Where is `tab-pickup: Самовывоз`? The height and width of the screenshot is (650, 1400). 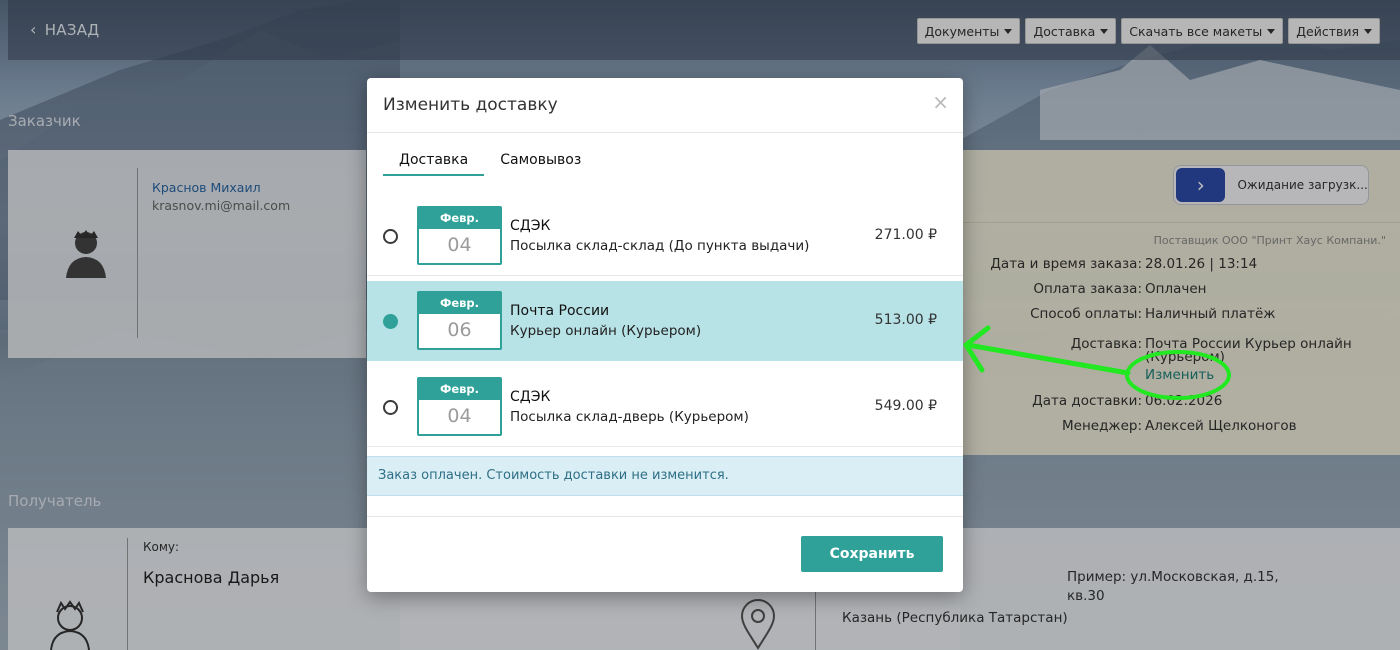 tab-pickup: Самовывоз is located at coordinates (540, 163).